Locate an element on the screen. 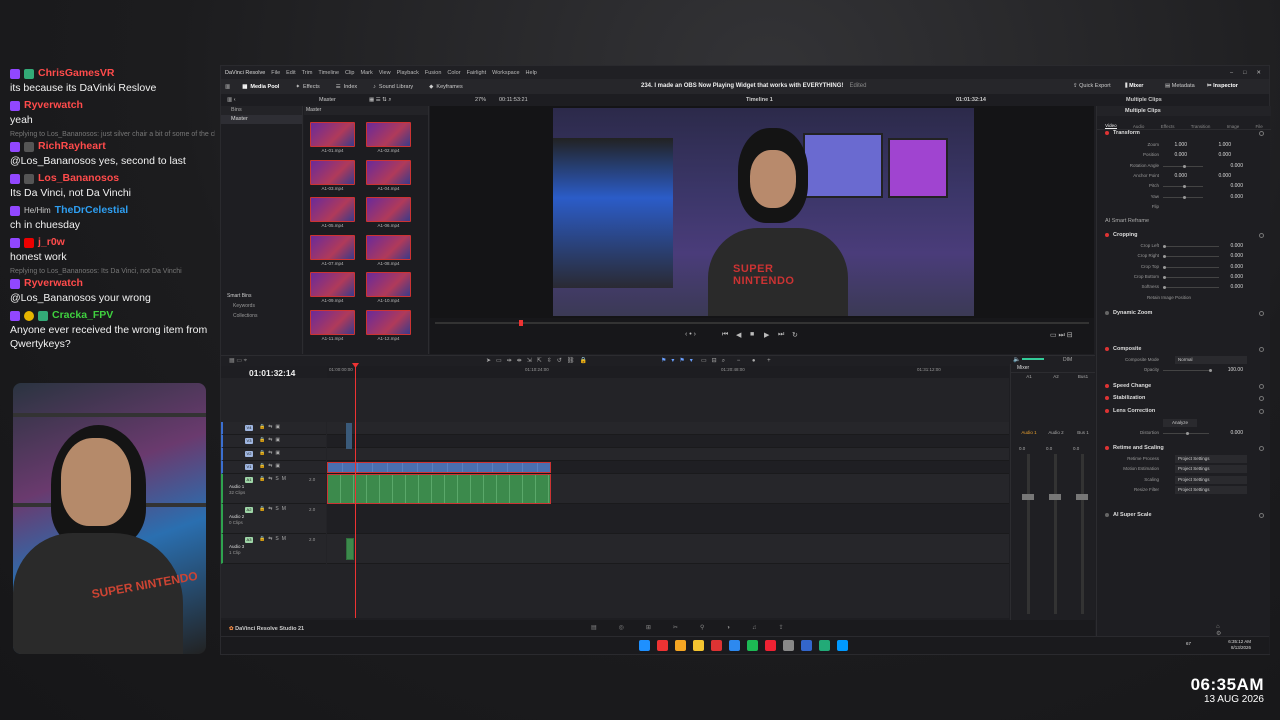 This screenshot has width=1280, height=720. menu-item: Fairlight is located at coordinates (477, 73).